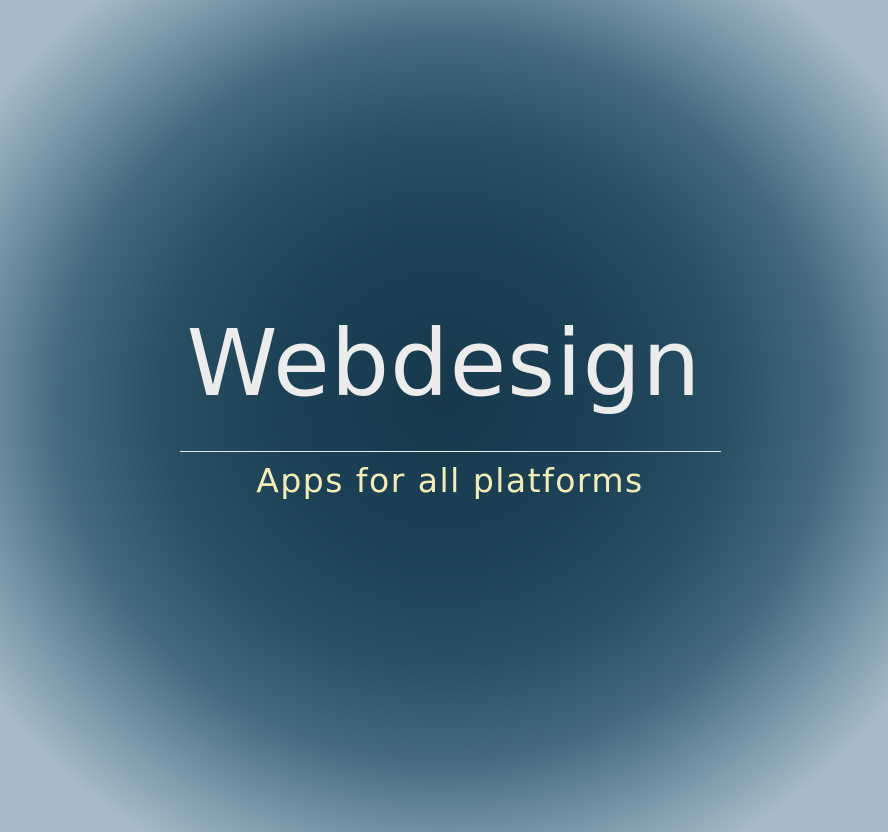  I want to click on logo-tagline: Apps for all platforms, so click(450, 480).